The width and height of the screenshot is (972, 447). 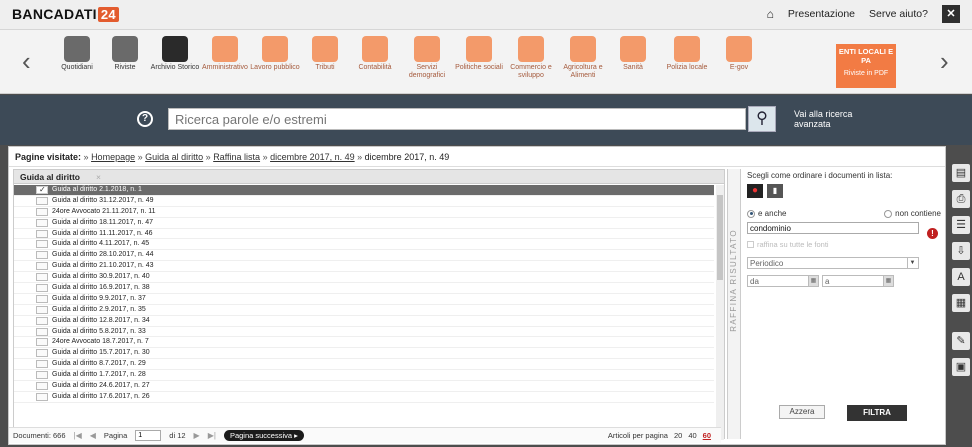 What do you see at coordinates (707, 435) in the screenshot?
I see `per-page-60: 60` at bounding box center [707, 435].